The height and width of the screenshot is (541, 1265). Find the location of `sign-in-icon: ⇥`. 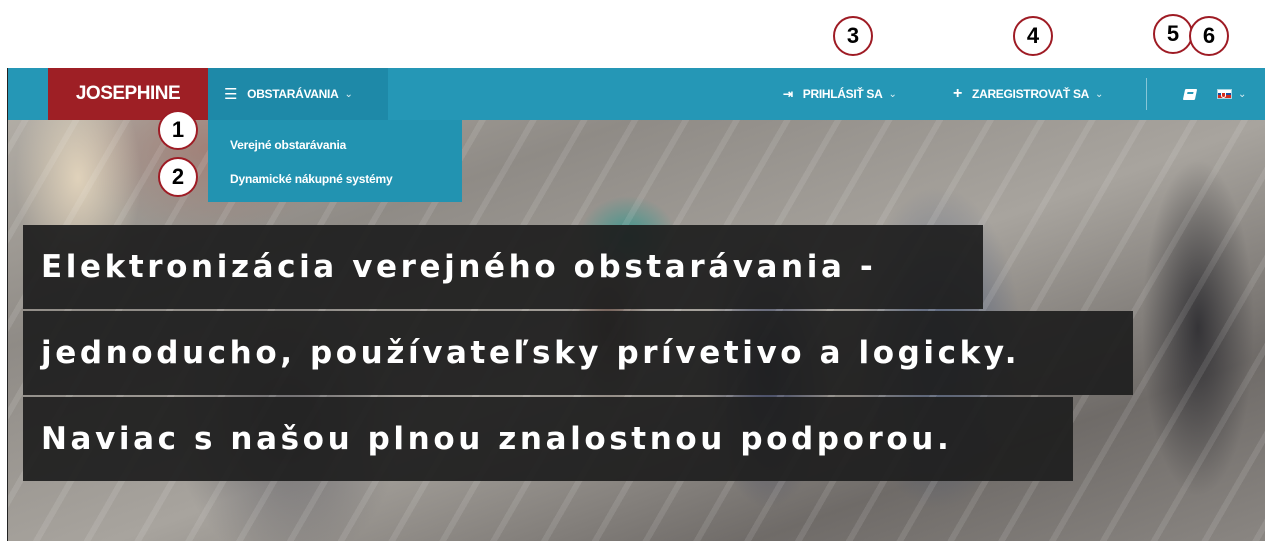

sign-in-icon: ⇥ is located at coordinates (788, 94).